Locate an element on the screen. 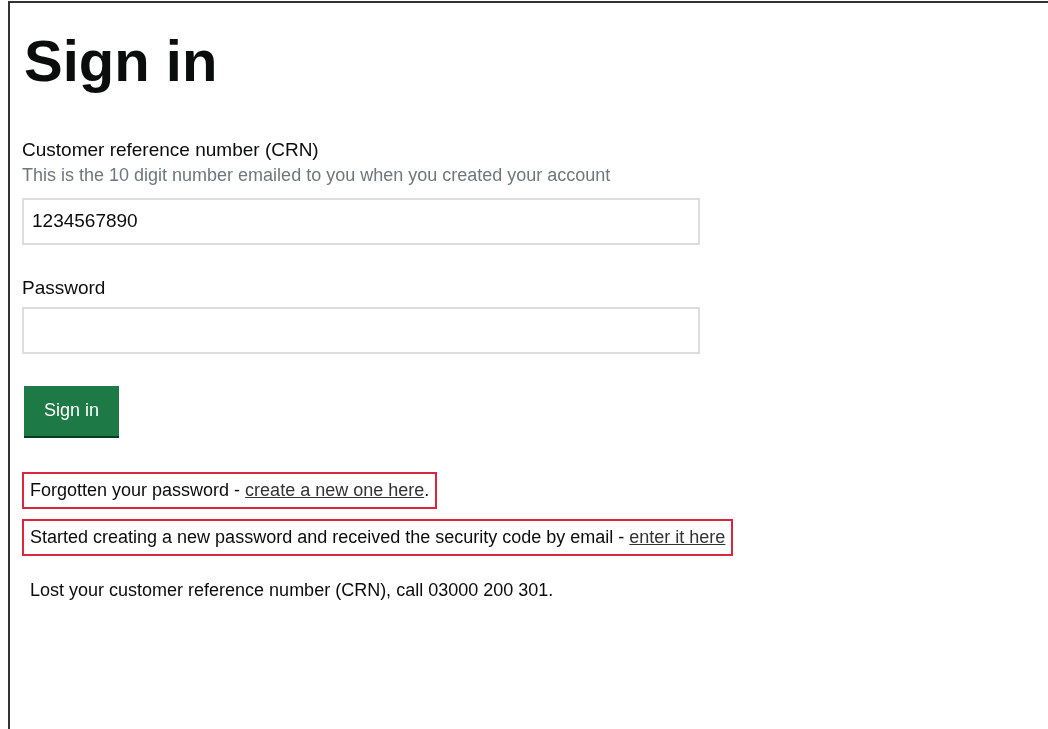  help-text: Started creating a new password and received the security code by email - enter it here is located at coordinates (378, 537).